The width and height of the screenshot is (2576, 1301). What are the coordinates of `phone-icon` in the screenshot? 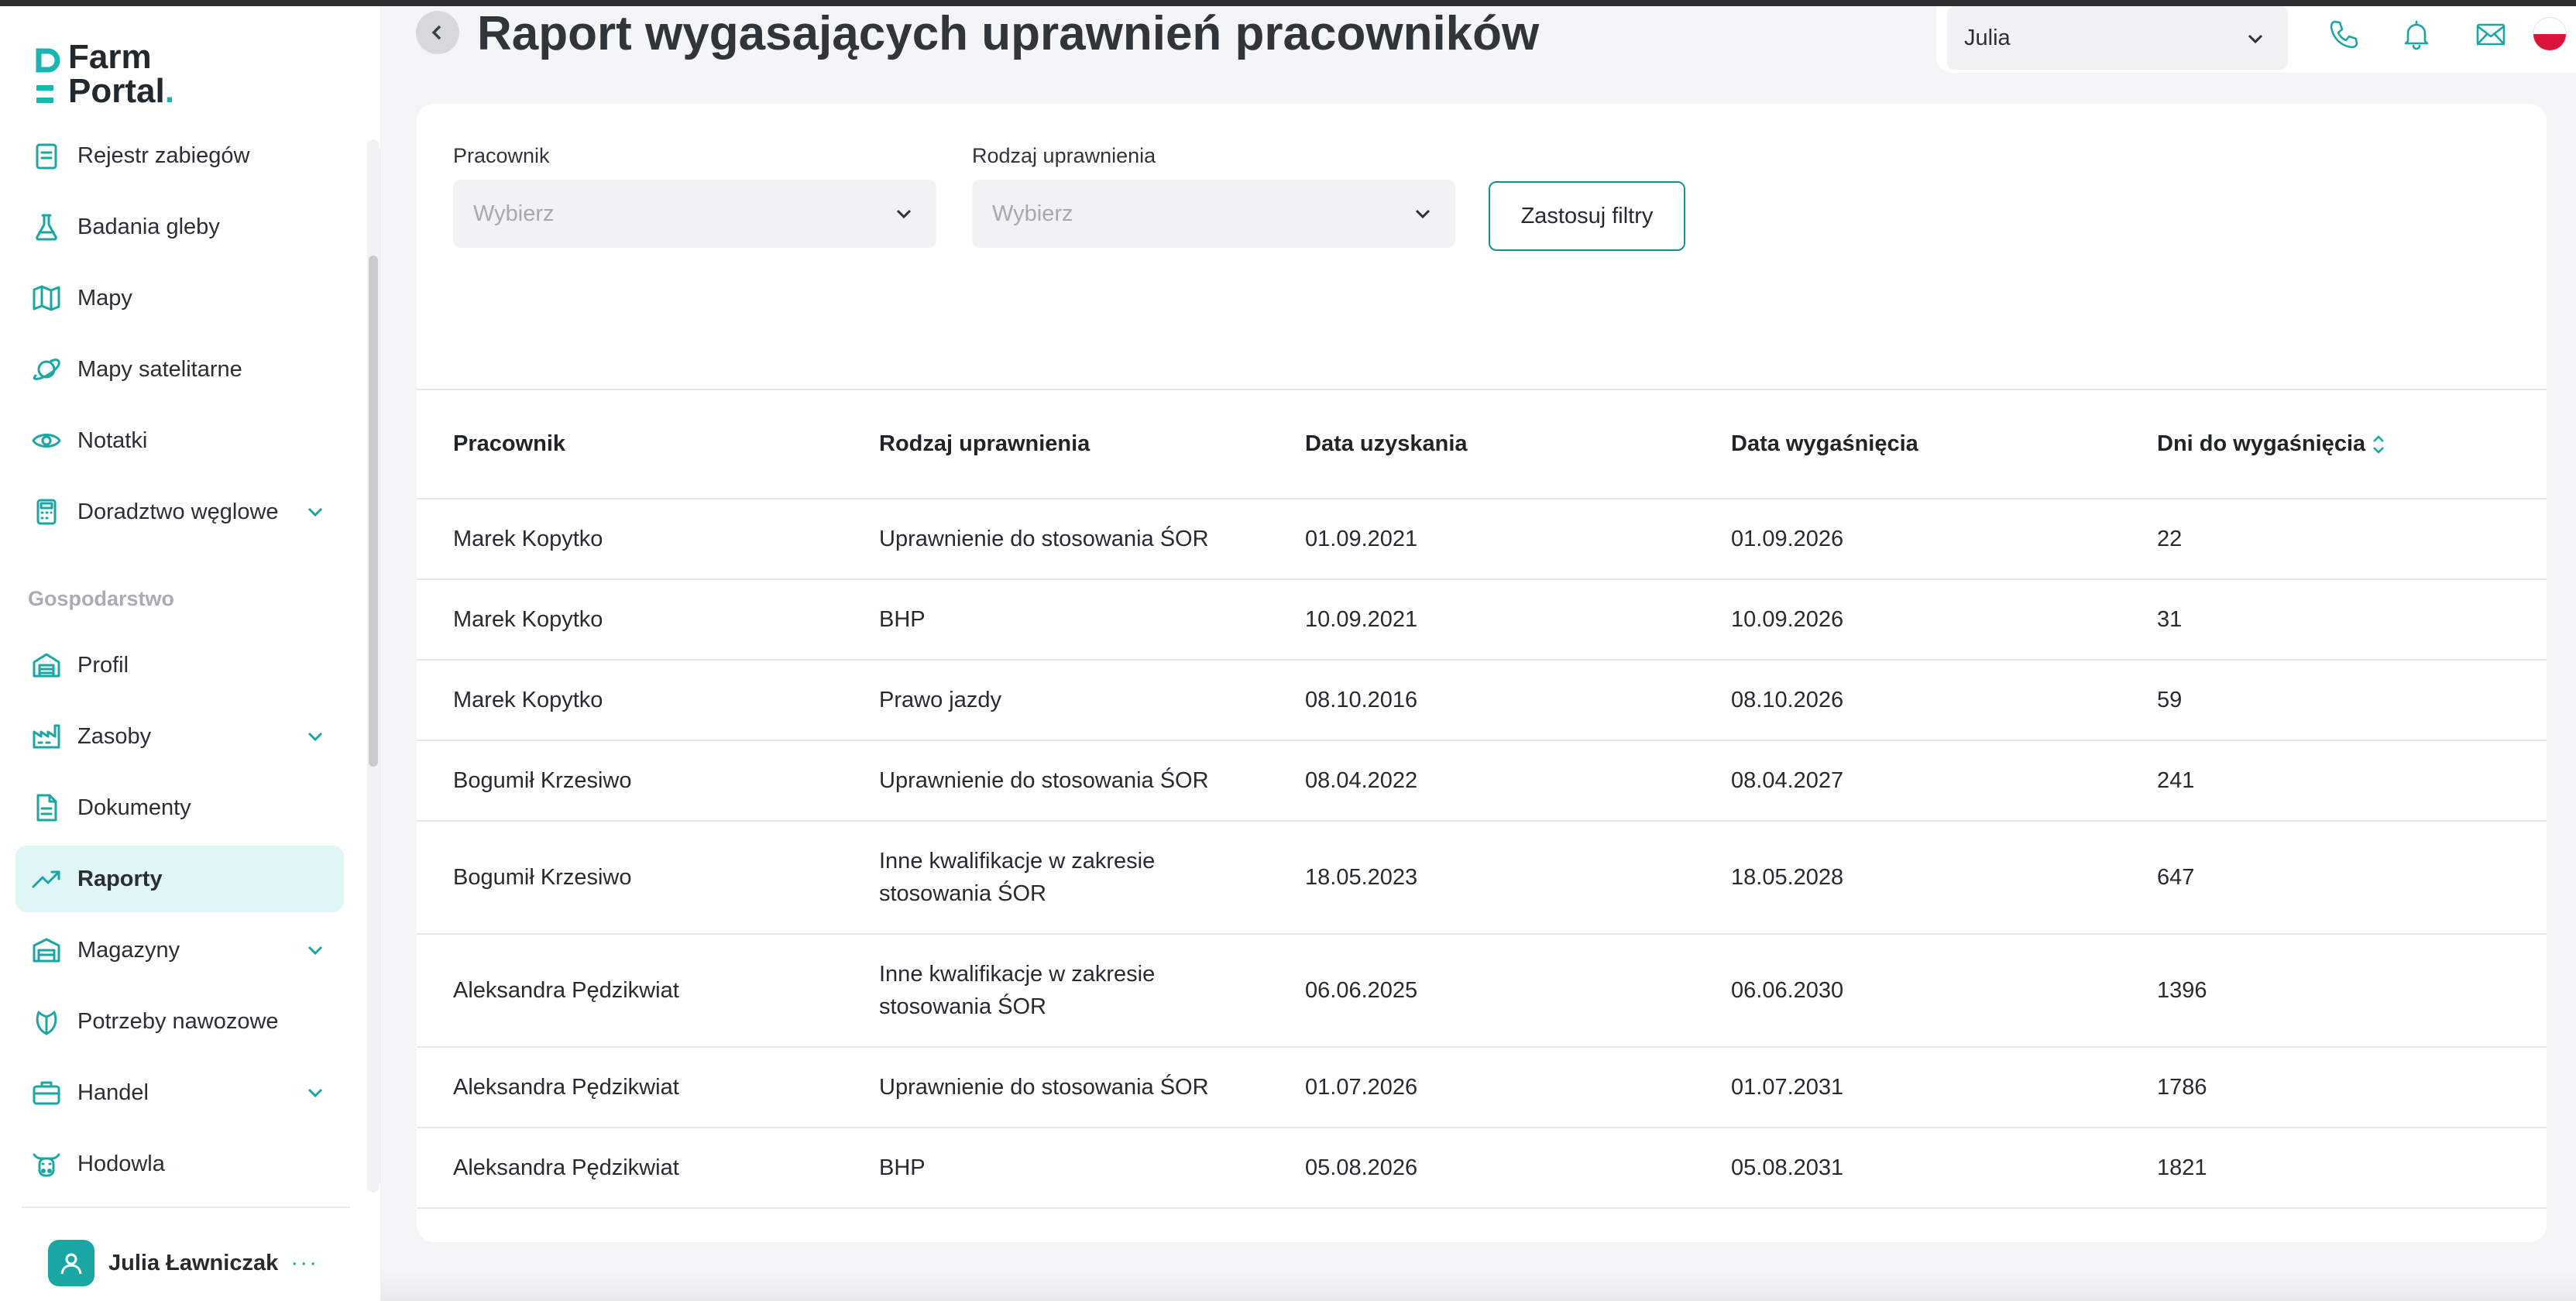 It's located at (2344, 34).